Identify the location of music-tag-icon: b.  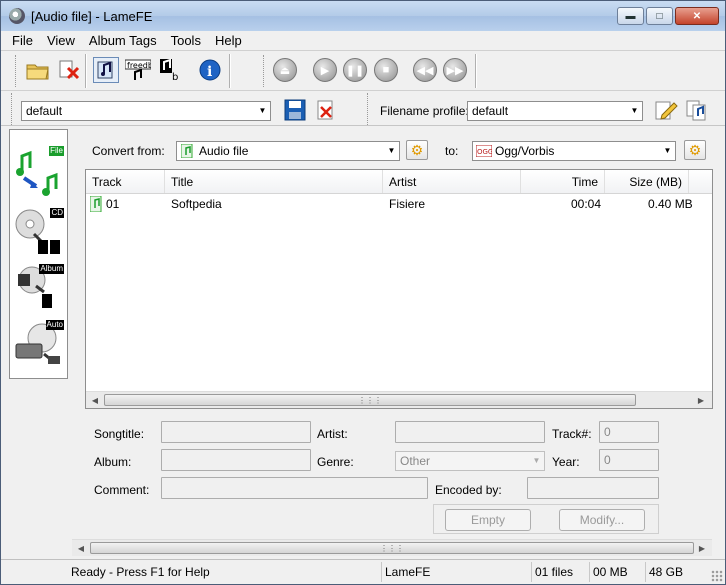
(170, 70).